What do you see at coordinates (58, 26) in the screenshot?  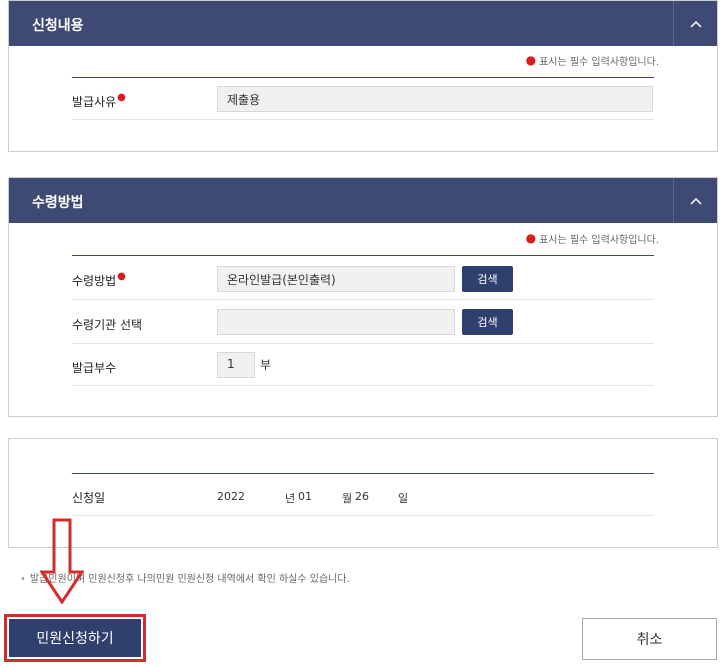 I see `section-title: 신청내용` at bounding box center [58, 26].